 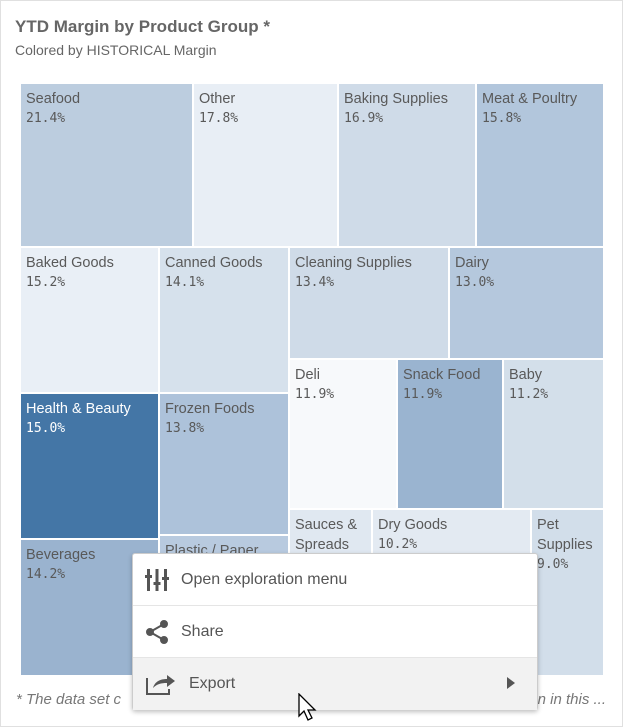 What do you see at coordinates (398, 544) in the screenshot?
I see `tile-value: 10.2%` at bounding box center [398, 544].